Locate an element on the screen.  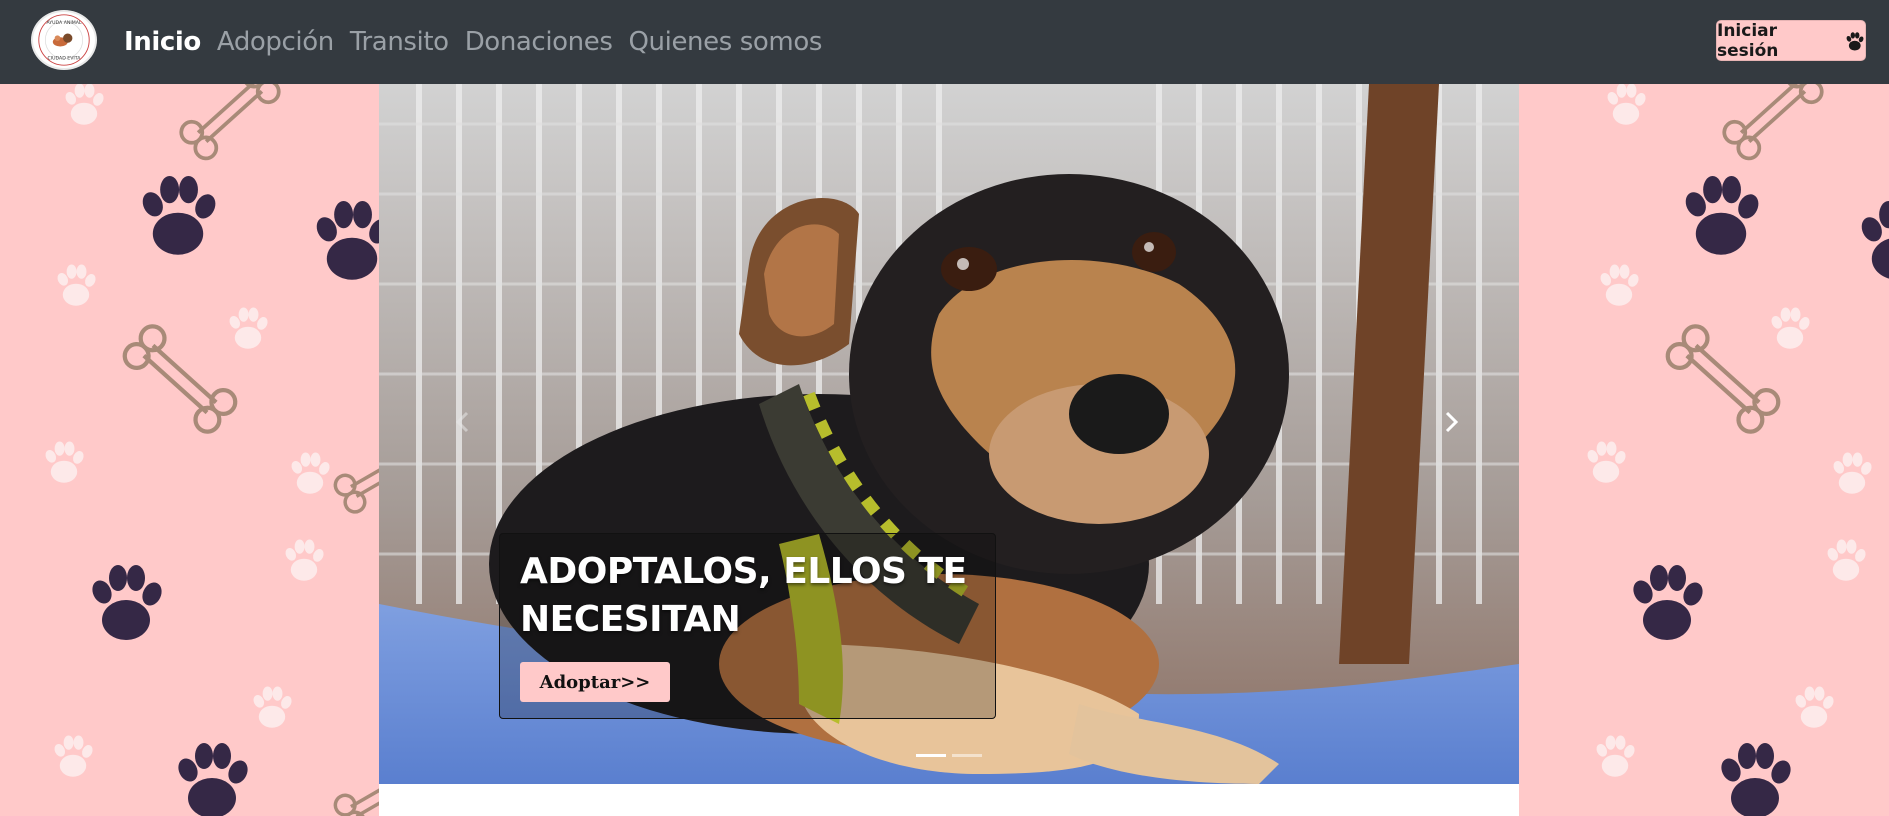
logo-top-text: AYUDA ANIMAL is located at coordinates (63, 23).